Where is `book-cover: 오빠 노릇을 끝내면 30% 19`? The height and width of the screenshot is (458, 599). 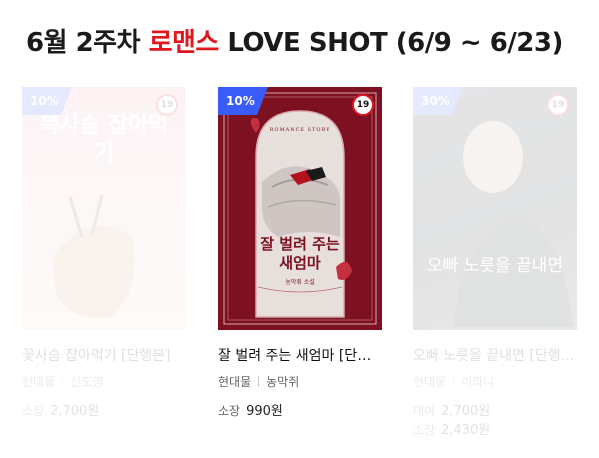
book-cover: 오빠 노릇을 끝내면 30% 19 is located at coordinates (495, 208).